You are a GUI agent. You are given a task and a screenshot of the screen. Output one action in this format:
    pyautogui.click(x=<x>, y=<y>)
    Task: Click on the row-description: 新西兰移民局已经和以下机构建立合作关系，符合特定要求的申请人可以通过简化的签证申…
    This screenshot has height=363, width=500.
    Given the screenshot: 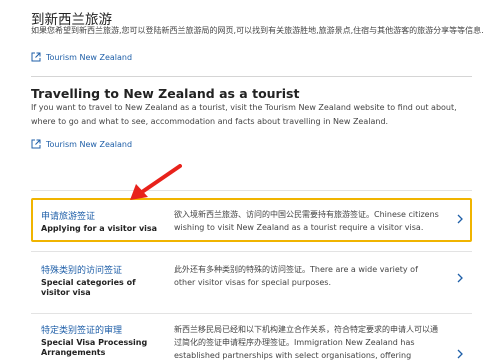 What is the action you would take?
    pyautogui.click(x=306, y=342)
    